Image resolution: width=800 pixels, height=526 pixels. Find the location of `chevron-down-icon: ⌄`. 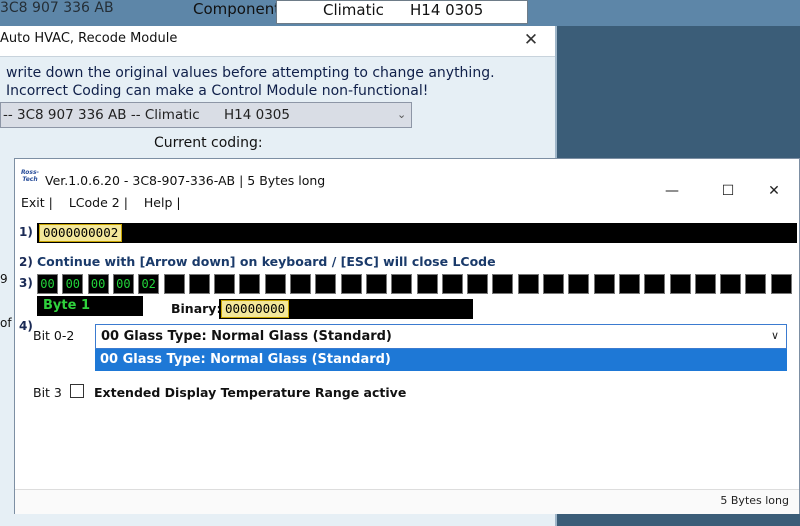

chevron-down-icon: ⌄ is located at coordinates (402, 114).